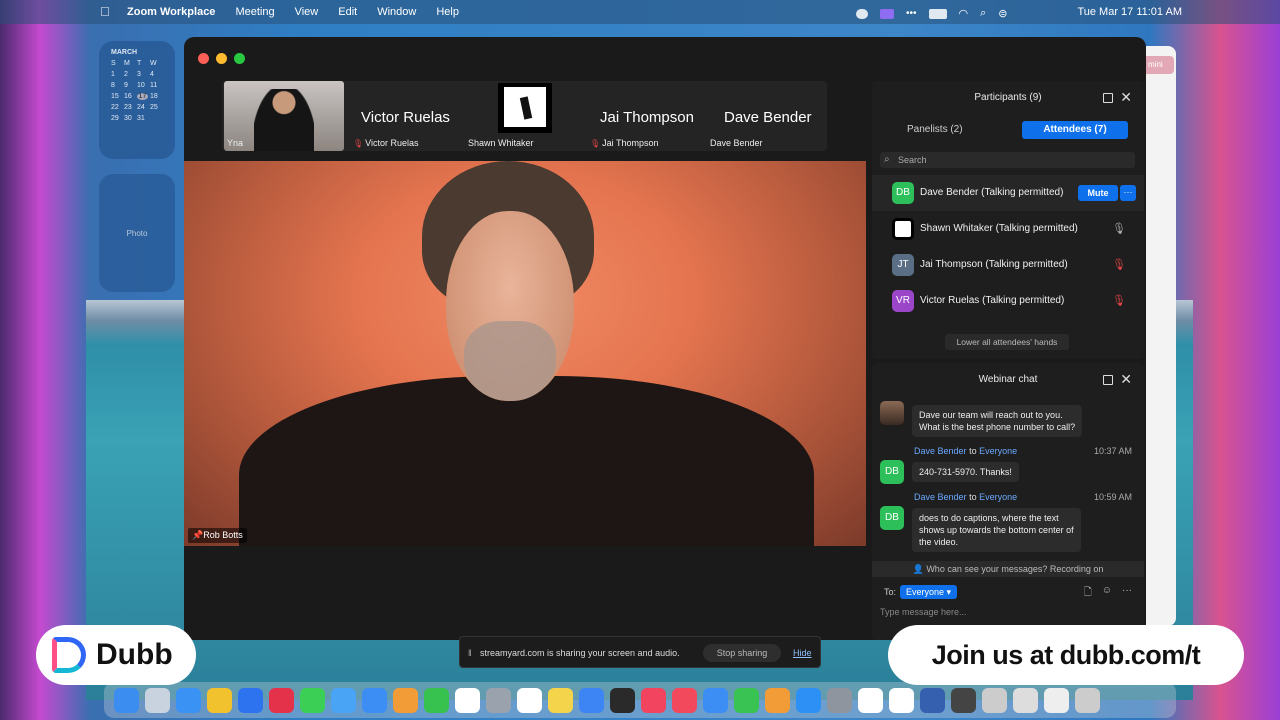  Describe the element at coordinates (1129, 12) in the screenshot. I see `menu-clock: Tue Mar 17 11:01 AM` at that location.